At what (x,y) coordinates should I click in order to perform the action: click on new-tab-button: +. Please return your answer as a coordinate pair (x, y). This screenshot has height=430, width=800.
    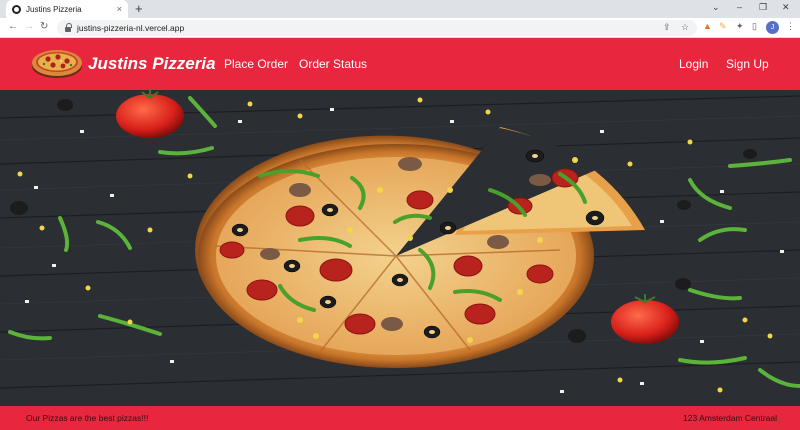
    Looking at the image, I should click on (139, 8).